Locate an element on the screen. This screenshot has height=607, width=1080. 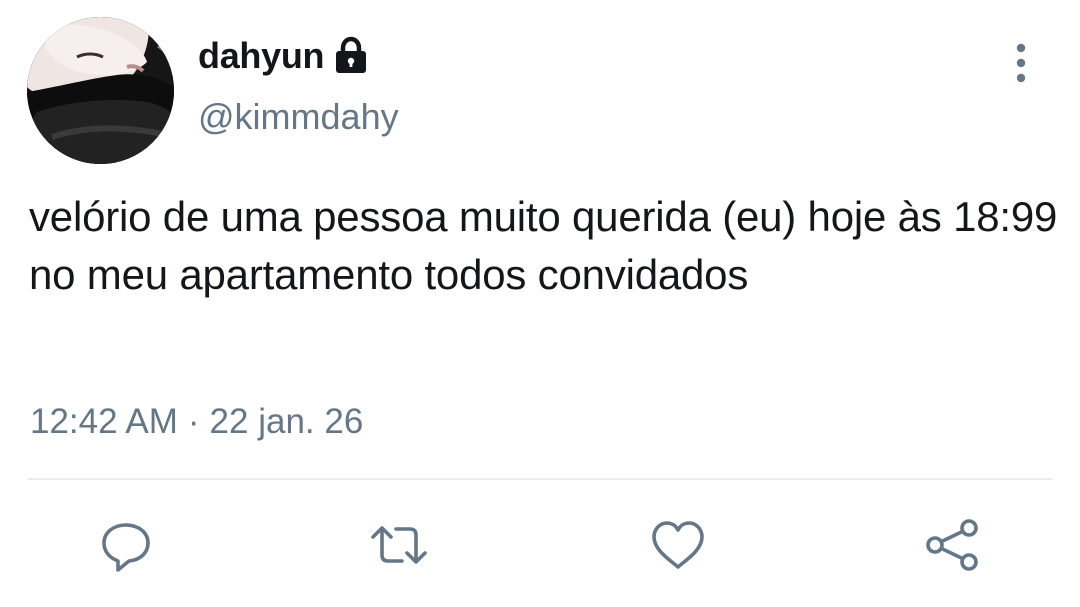
divider is located at coordinates (540, 479).